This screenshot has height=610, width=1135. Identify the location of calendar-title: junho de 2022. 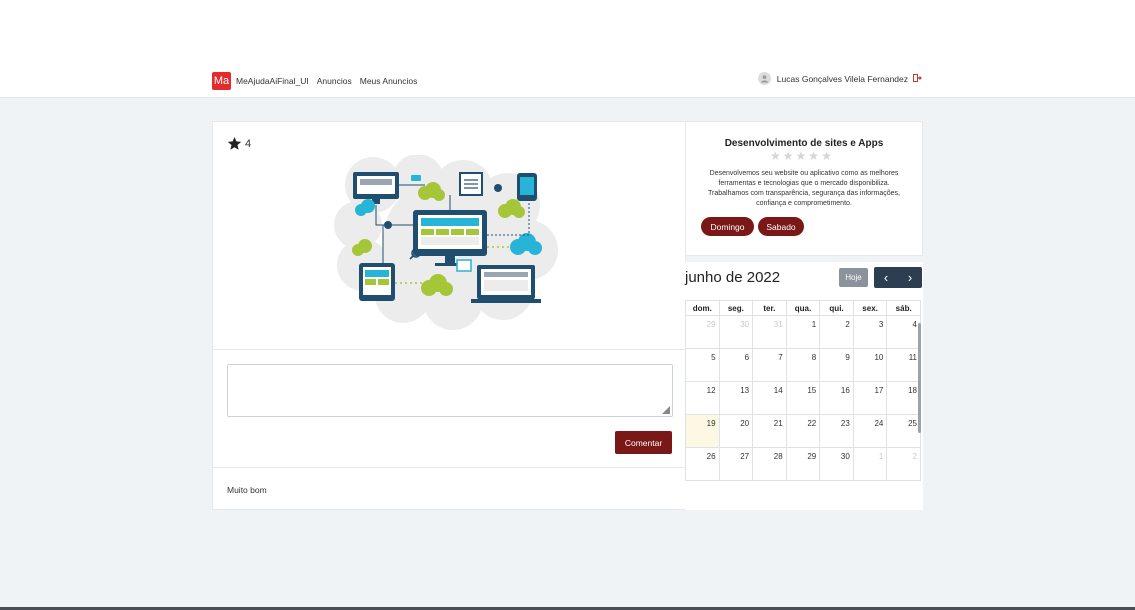
(733, 277).